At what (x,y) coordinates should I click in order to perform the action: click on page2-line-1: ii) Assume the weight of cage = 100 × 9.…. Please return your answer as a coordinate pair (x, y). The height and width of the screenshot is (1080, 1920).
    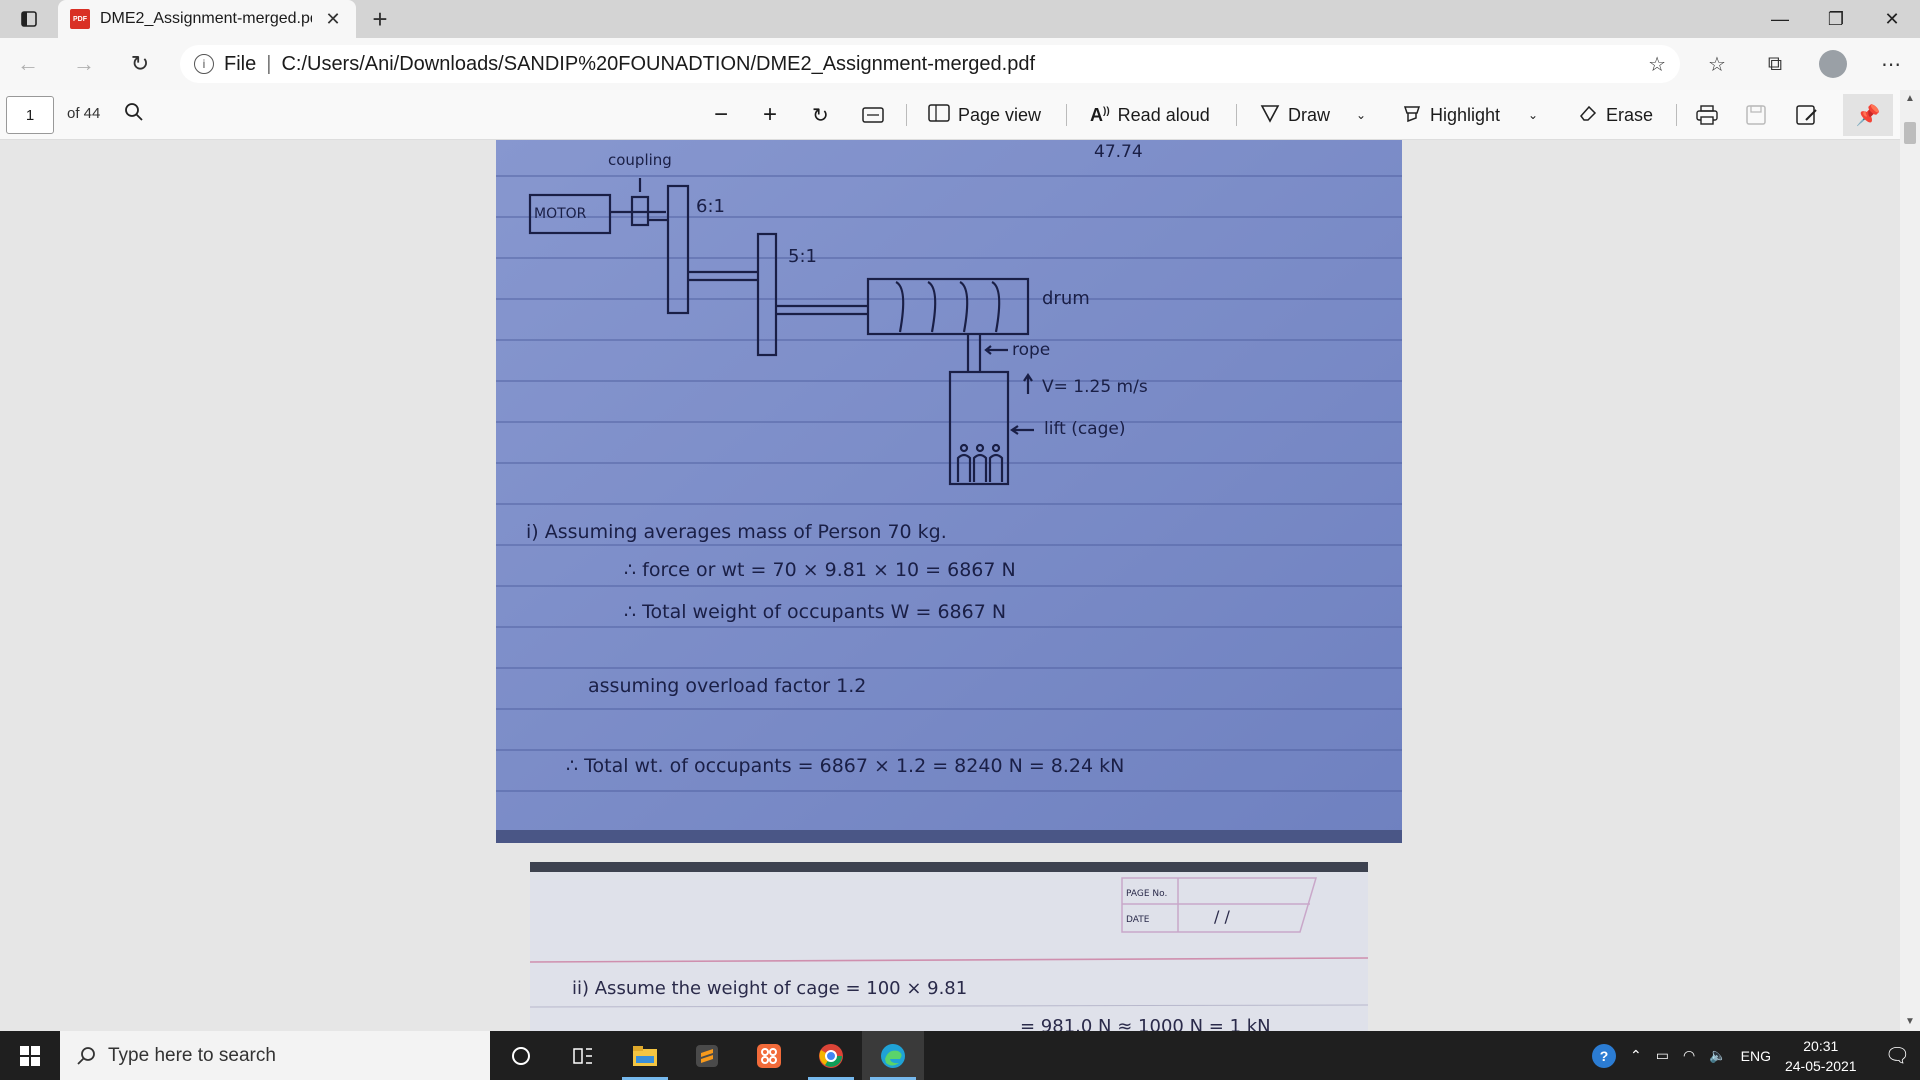
    Looking at the image, I should click on (769, 988).